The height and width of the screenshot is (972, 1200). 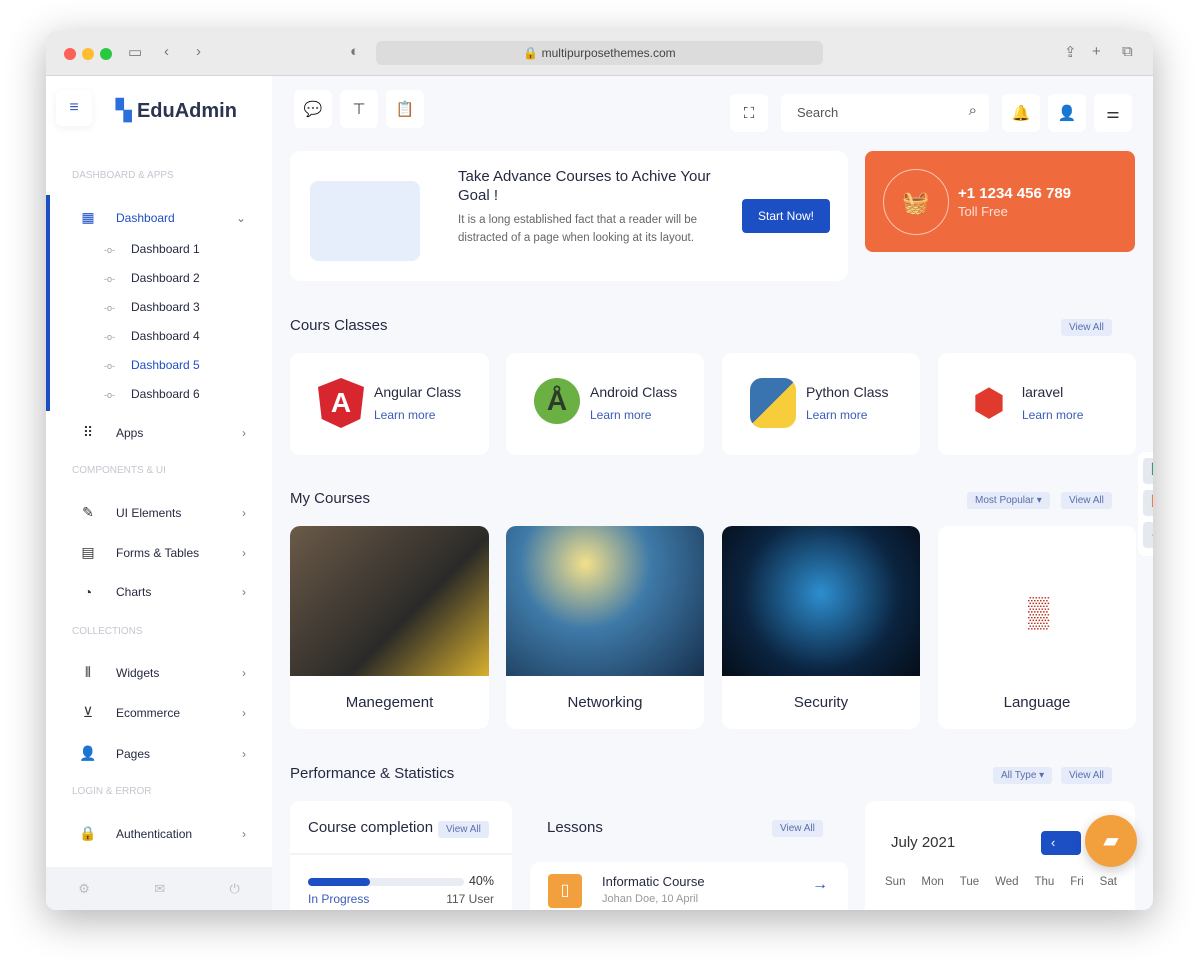 What do you see at coordinates (749, 113) in the screenshot?
I see `fullscreen-icon: ⛶` at bounding box center [749, 113].